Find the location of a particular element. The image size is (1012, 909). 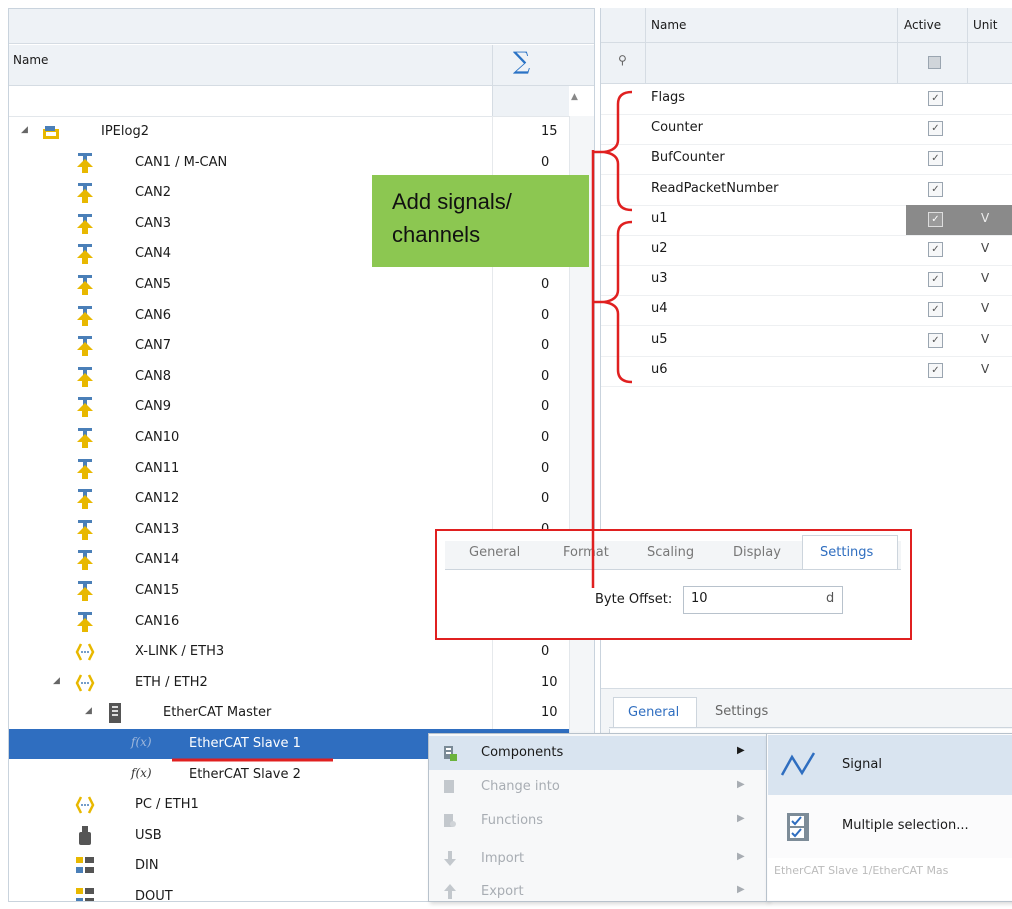

menu-item-import: Import ▶ is located at coordinates (598, 859).